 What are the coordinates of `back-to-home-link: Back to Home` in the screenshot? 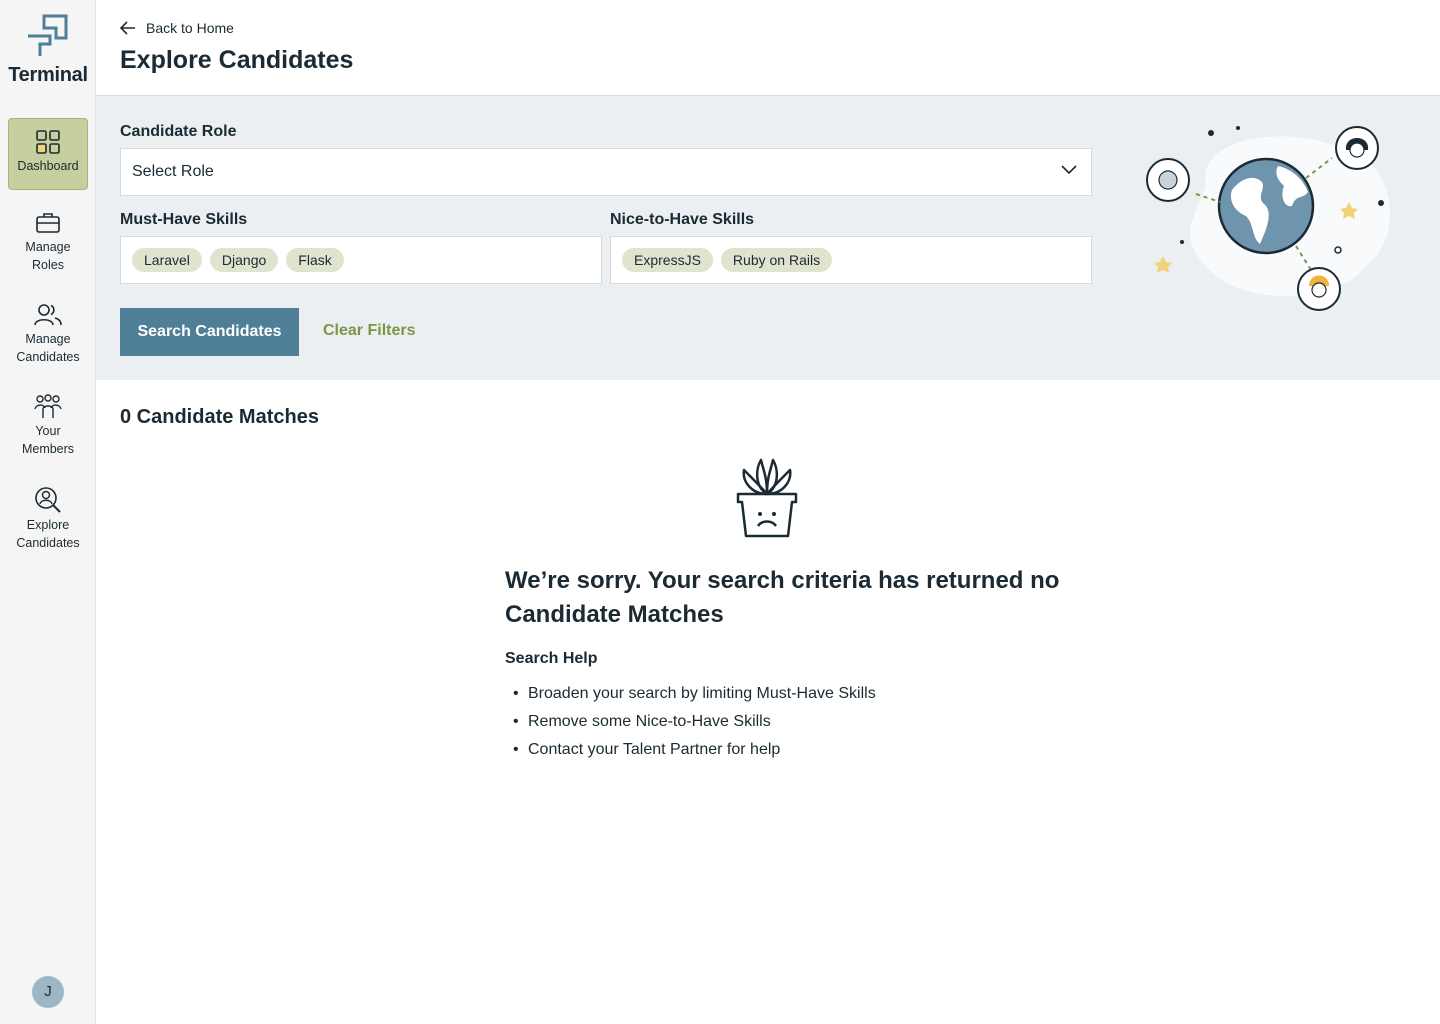 It's located at (177, 28).